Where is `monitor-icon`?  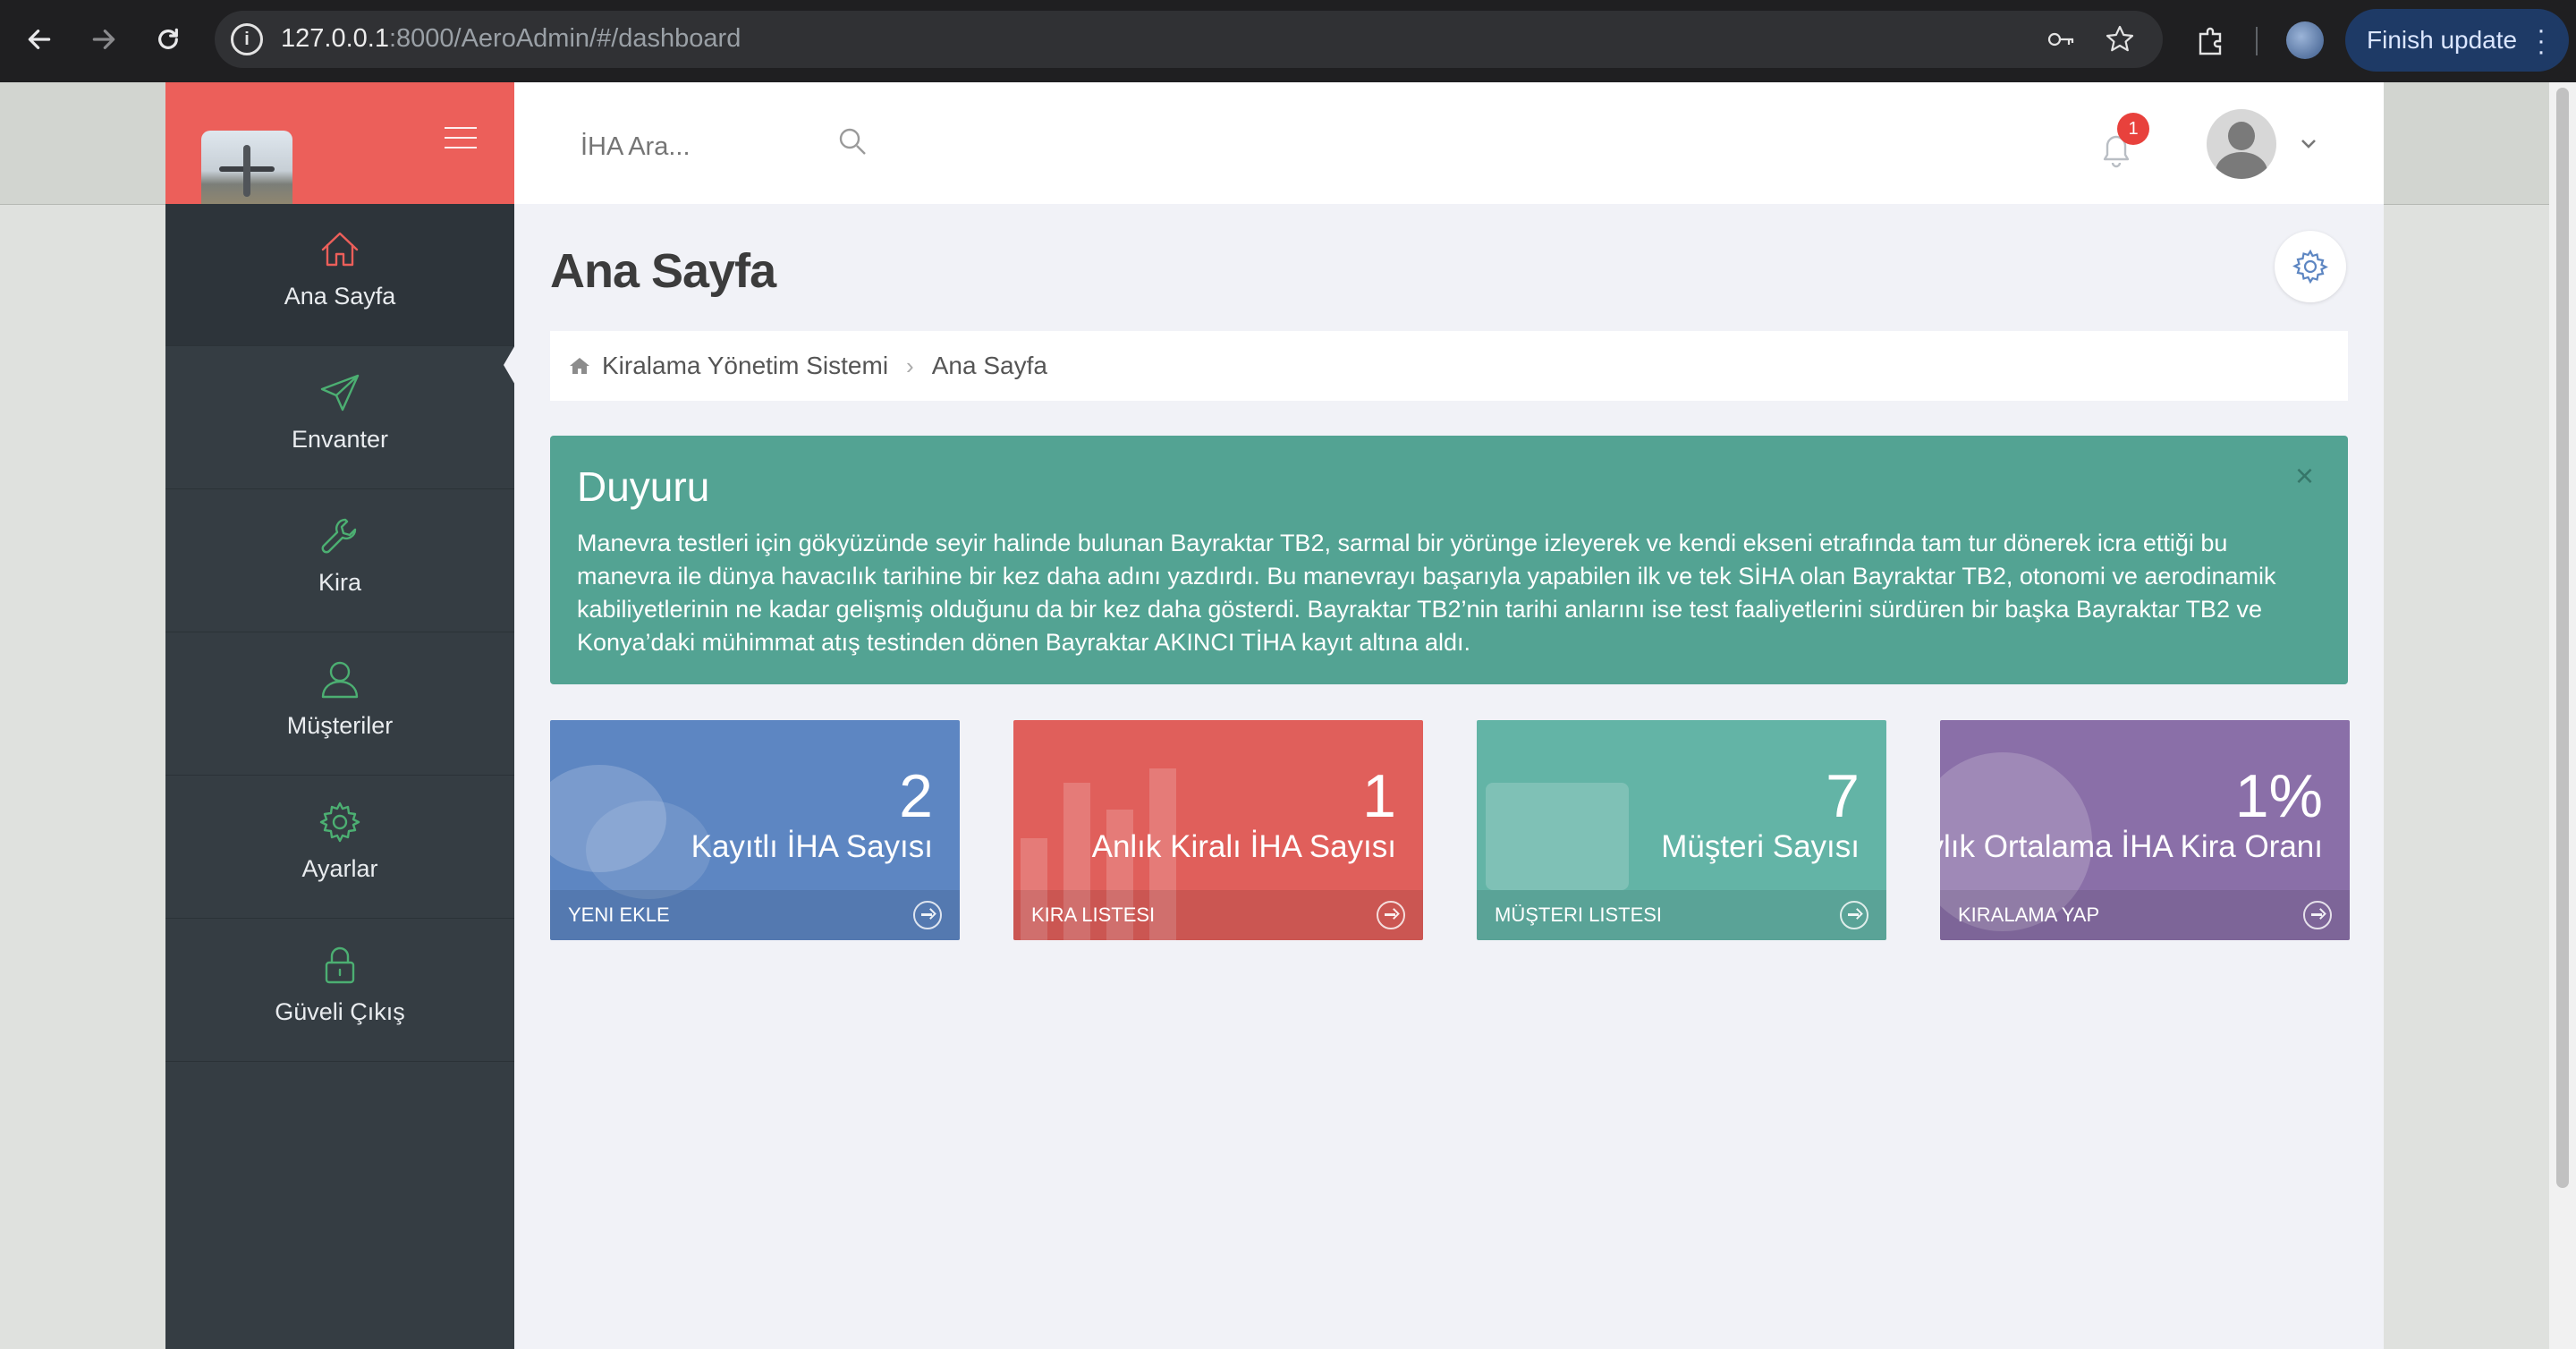 monitor-icon is located at coordinates (1557, 836).